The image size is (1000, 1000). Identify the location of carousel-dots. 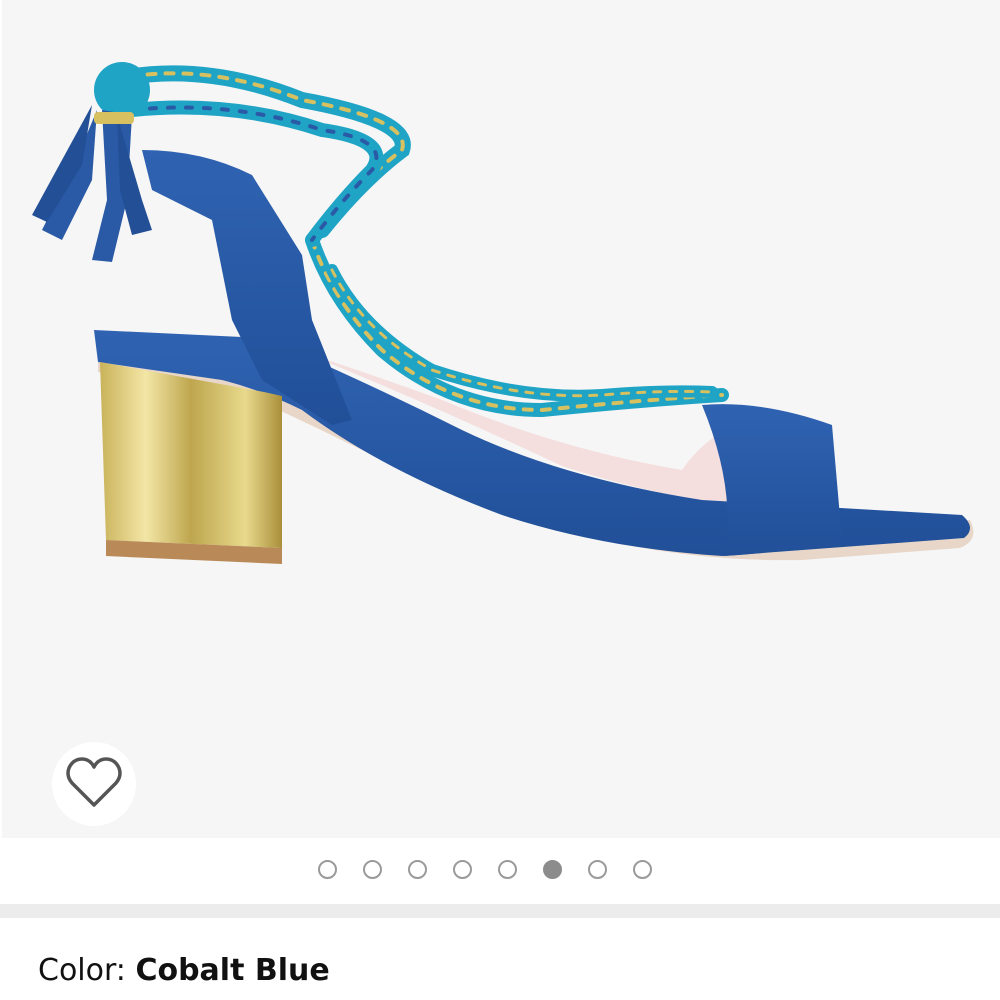
(485, 869).